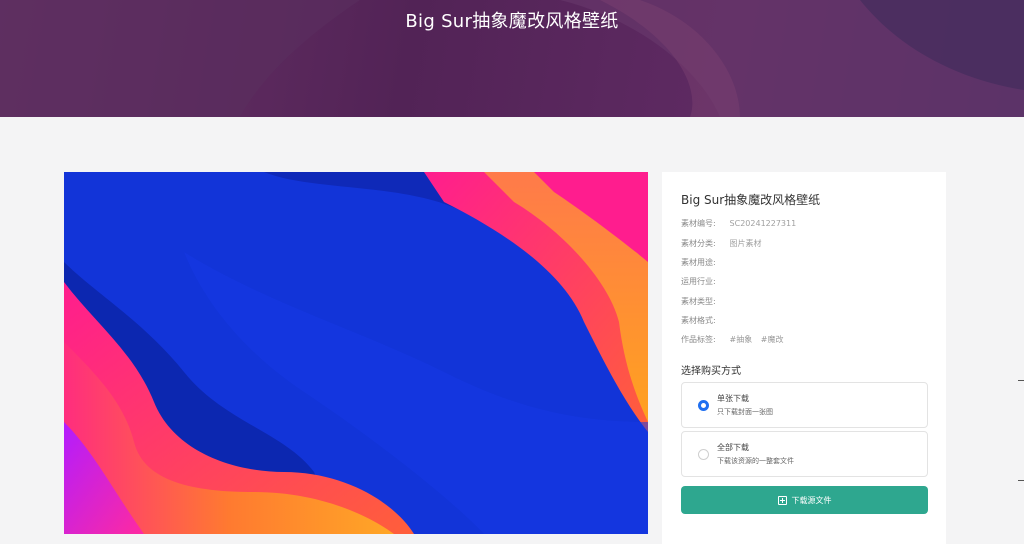 The height and width of the screenshot is (544, 1024). I want to click on option-title: 全部下载, so click(733, 447).